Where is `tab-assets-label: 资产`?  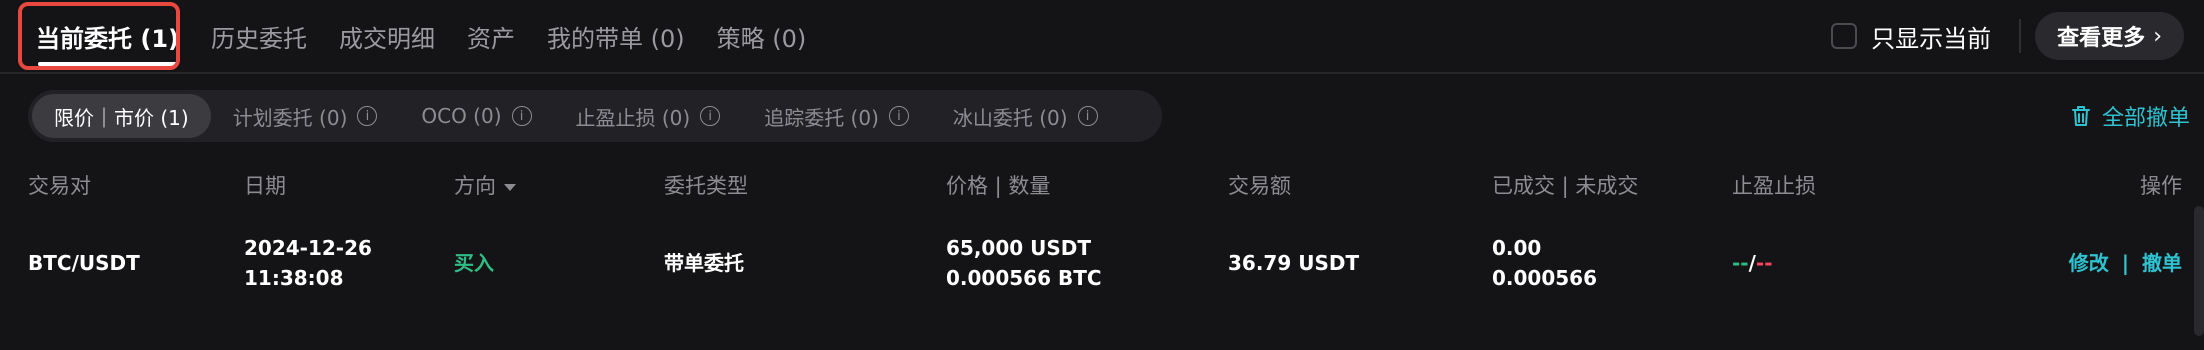 tab-assets-label: 资产 is located at coordinates (491, 38).